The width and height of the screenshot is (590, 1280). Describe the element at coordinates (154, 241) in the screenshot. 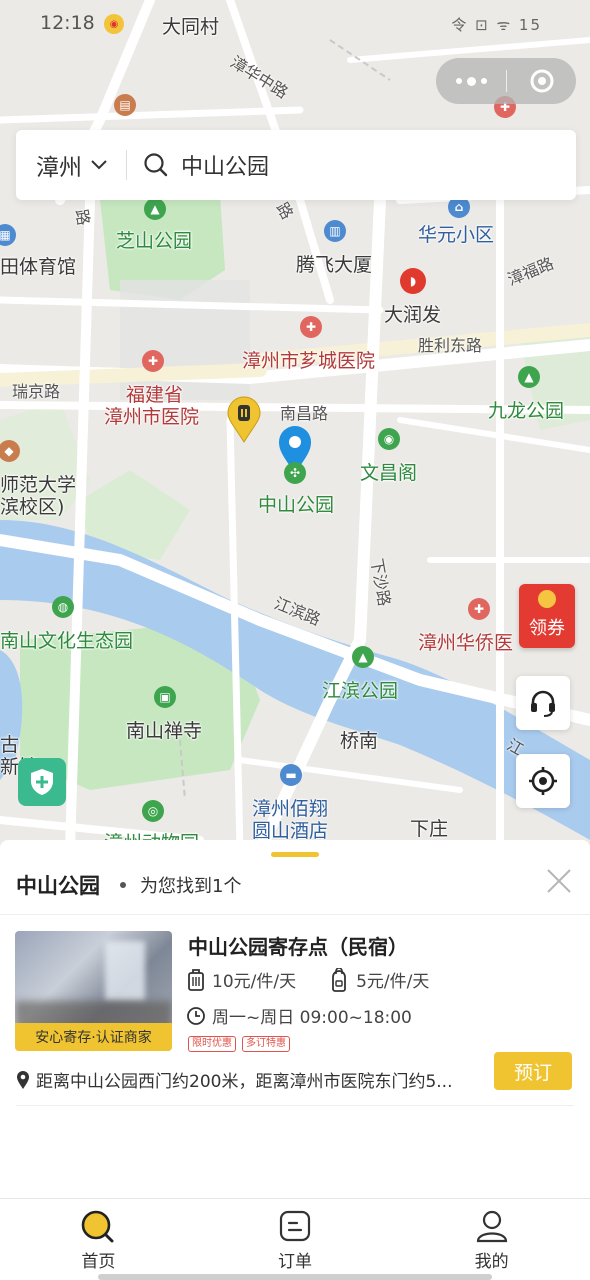

I see `map-label-zhishan-park: 芝山公园` at that location.